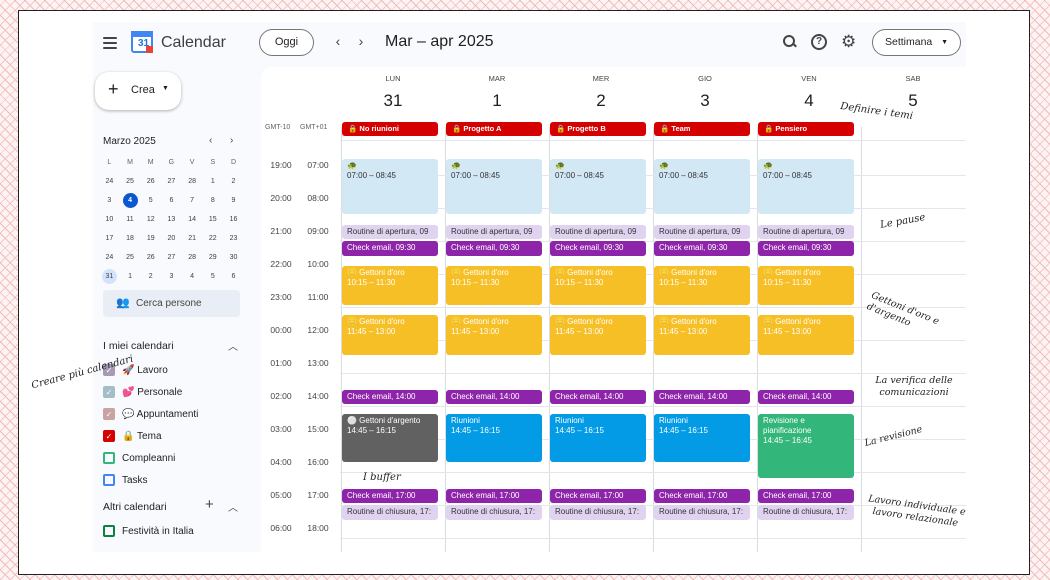 The height and width of the screenshot is (580, 1050). Describe the element at coordinates (705, 89) in the screenshot. I see `day-header: GIO 3` at that location.